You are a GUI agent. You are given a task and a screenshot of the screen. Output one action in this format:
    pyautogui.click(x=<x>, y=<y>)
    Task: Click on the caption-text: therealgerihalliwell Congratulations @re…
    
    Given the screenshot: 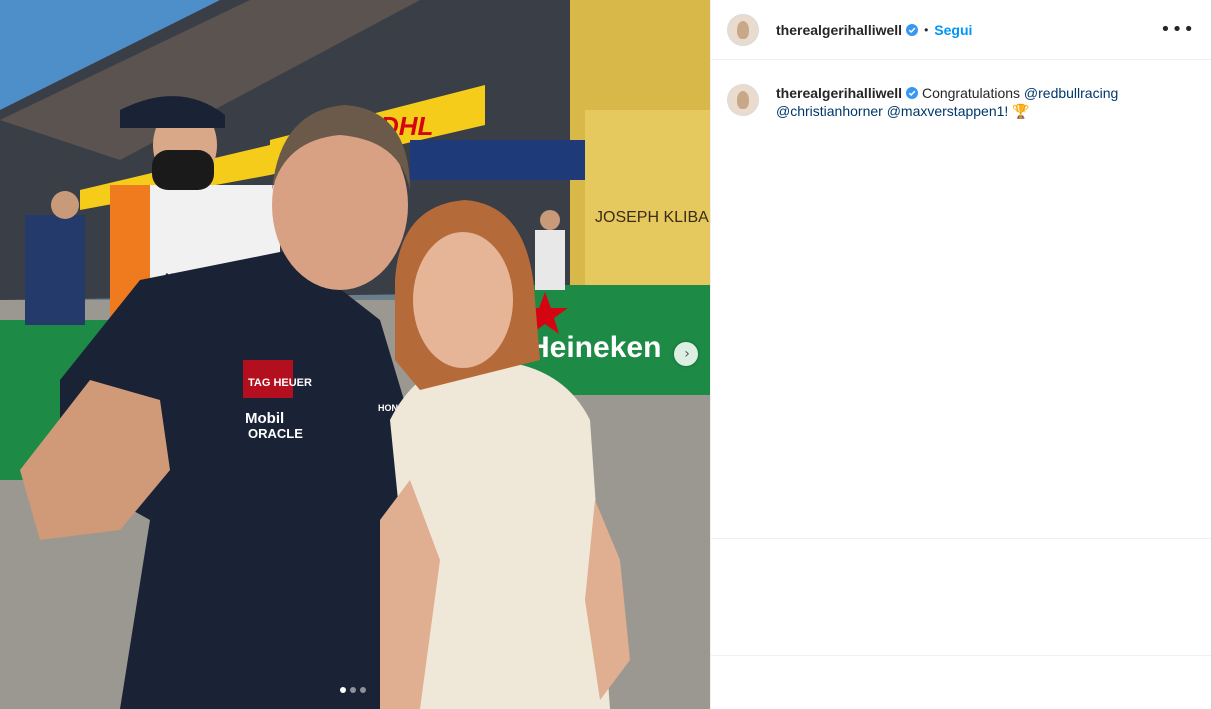 What is the action you would take?
    pyautogui.click(x=956, y=102)
    